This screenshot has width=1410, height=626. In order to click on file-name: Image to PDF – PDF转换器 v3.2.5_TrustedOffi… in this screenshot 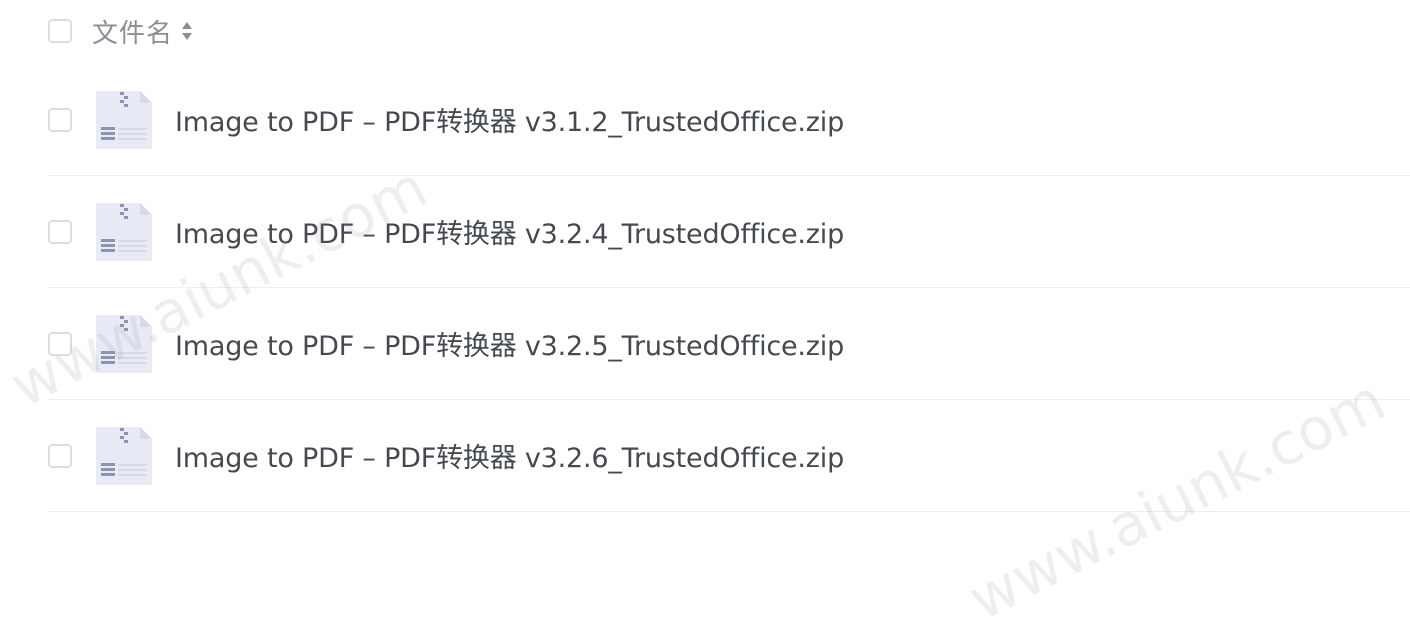, I will do `click(509, 343)`.